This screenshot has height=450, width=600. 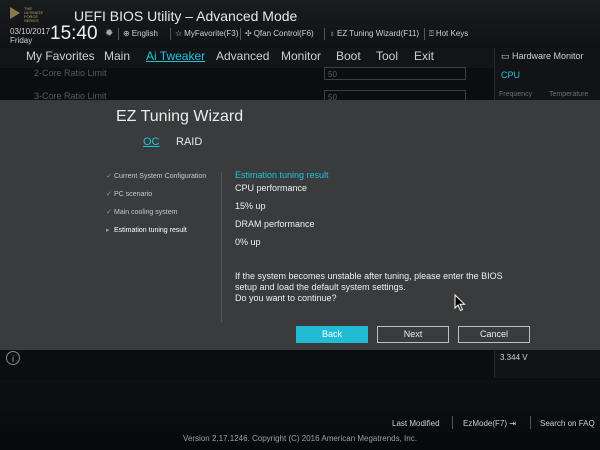 I want to click on ezmode-button: EzMode(F7) ⇥, so click(x=489, y=423).